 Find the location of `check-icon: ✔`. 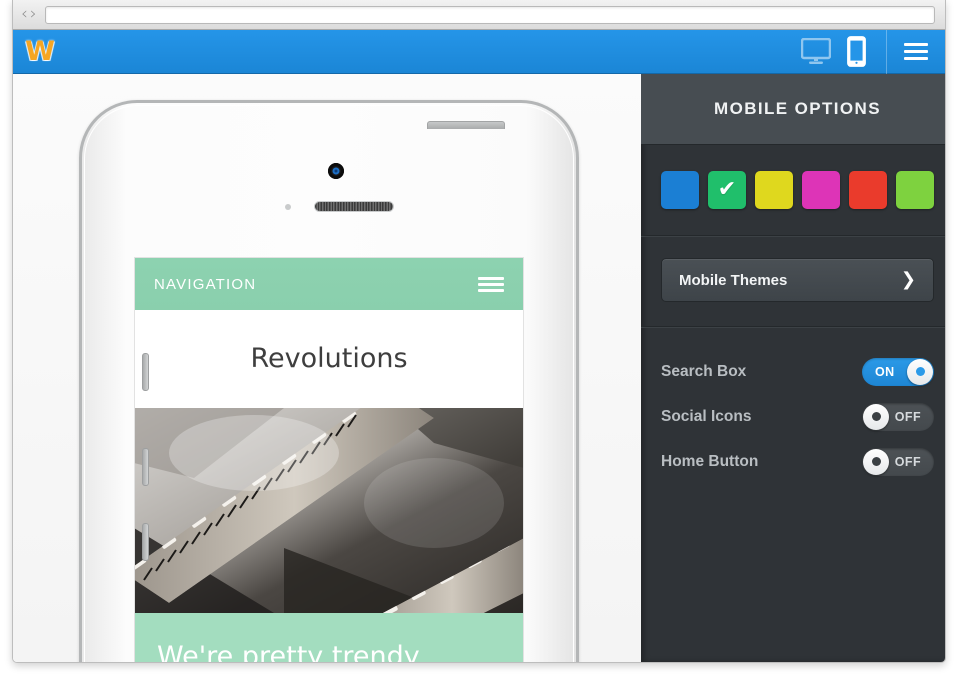

check-icon: ✔ is located at coordinates (727, 189).